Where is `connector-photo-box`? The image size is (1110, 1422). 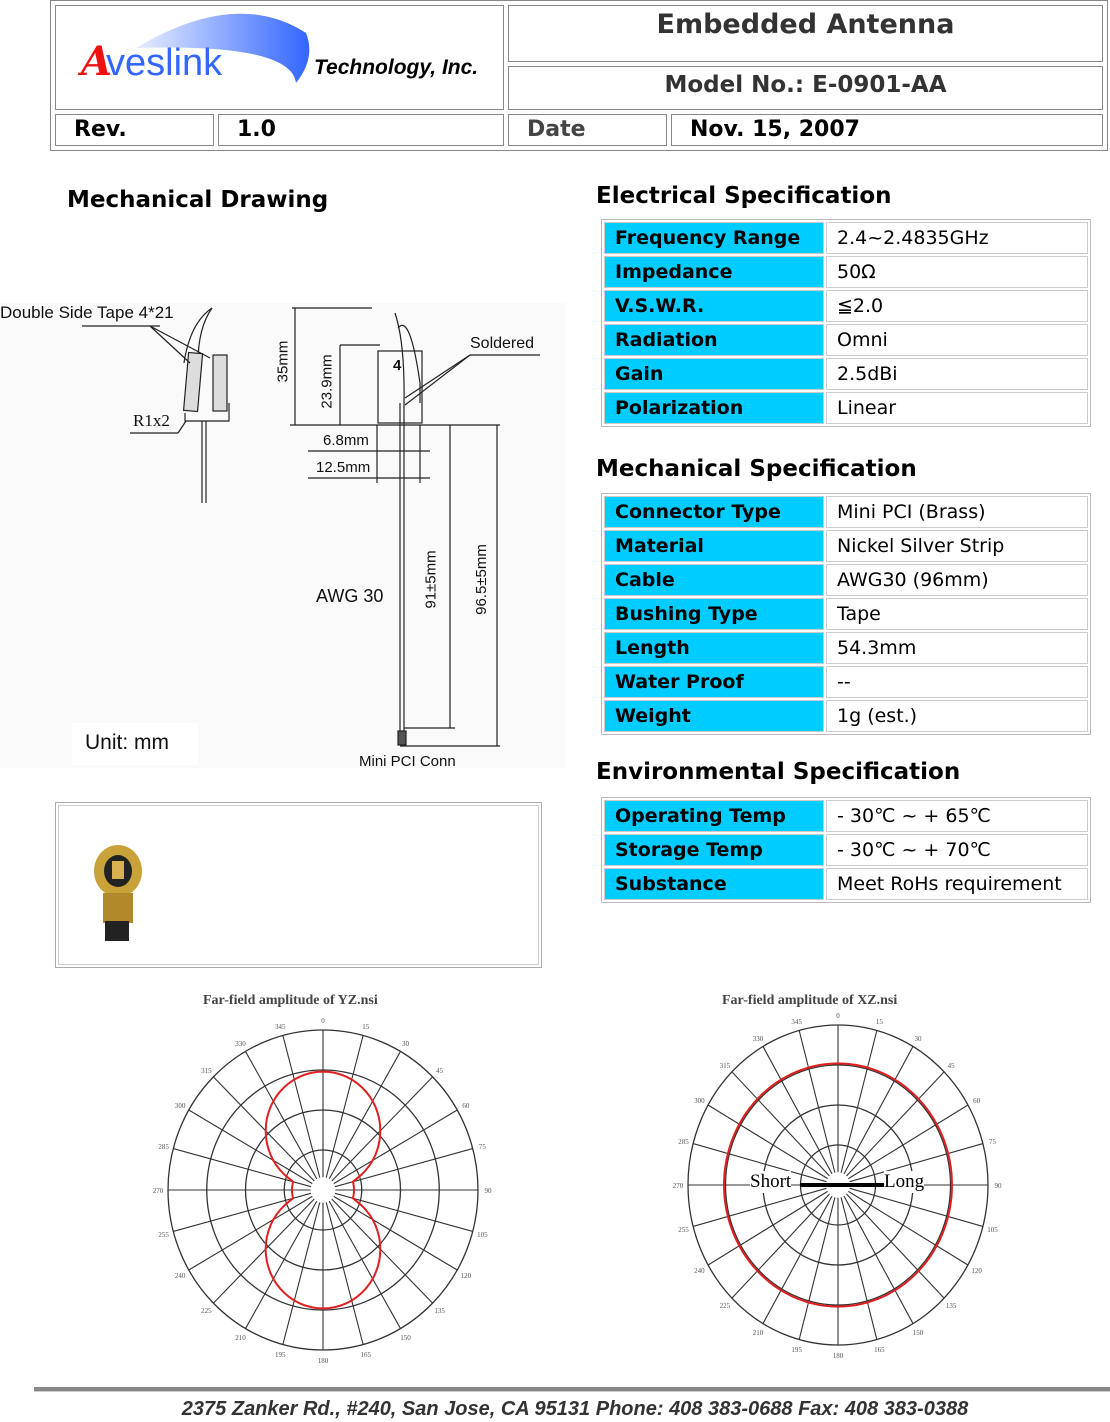
connector-photo-box is located at coordinates (298, 885).